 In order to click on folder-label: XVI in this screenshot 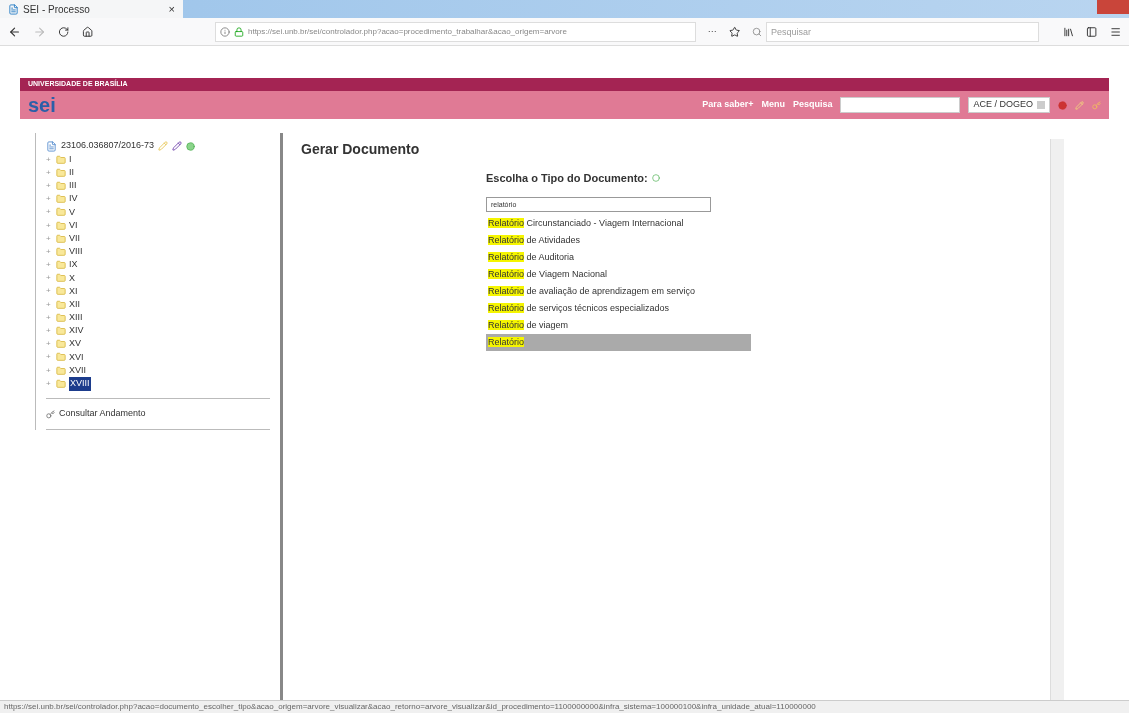, I will do `click(76, 357)`.